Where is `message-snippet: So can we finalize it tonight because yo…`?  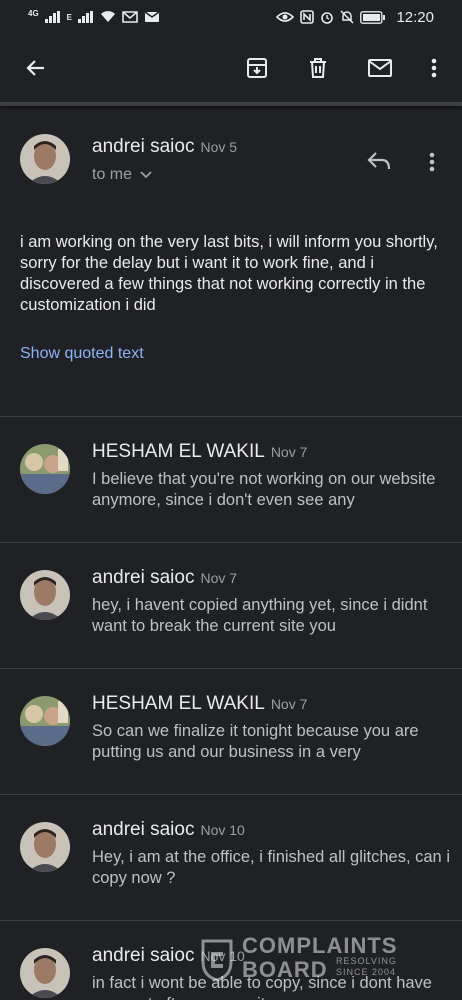 message-snippet: So can we finalize it tonight because yo… is located at coordinates (255, 741).